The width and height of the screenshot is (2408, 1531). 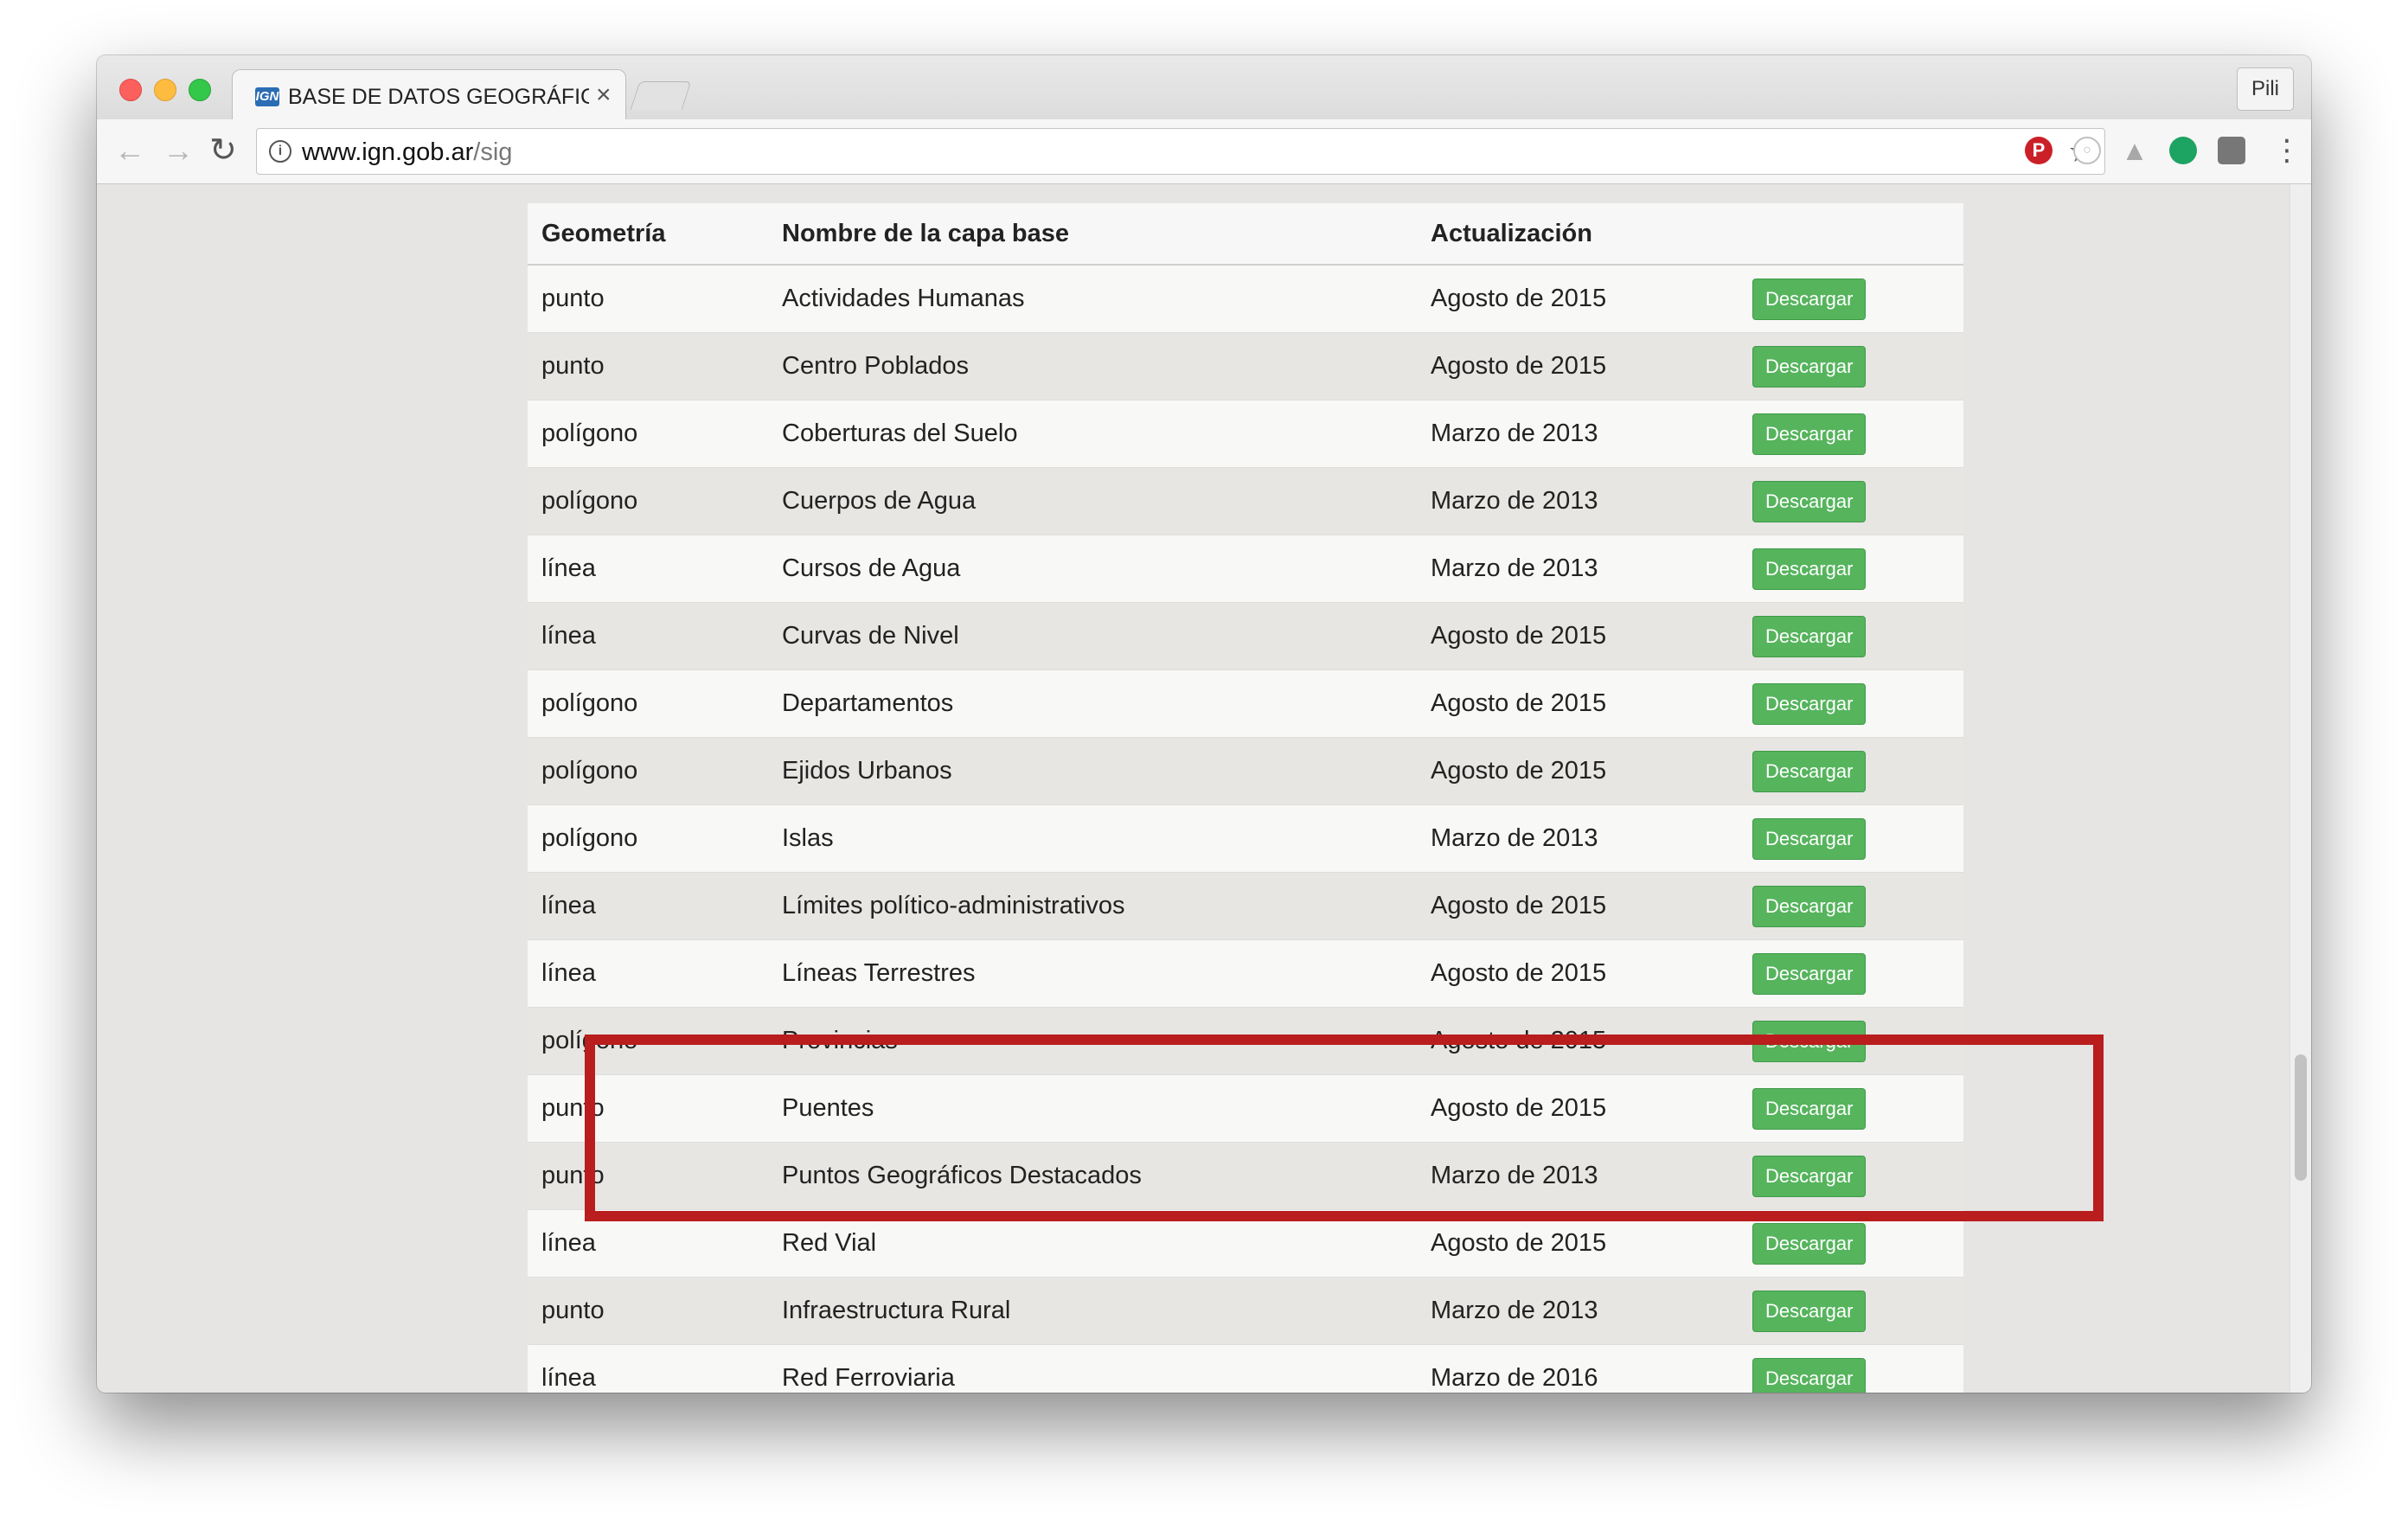 I want to click on table-row: línea Red Vial Agosto de 2015 Descargar, so click(x=1245, y=1243).